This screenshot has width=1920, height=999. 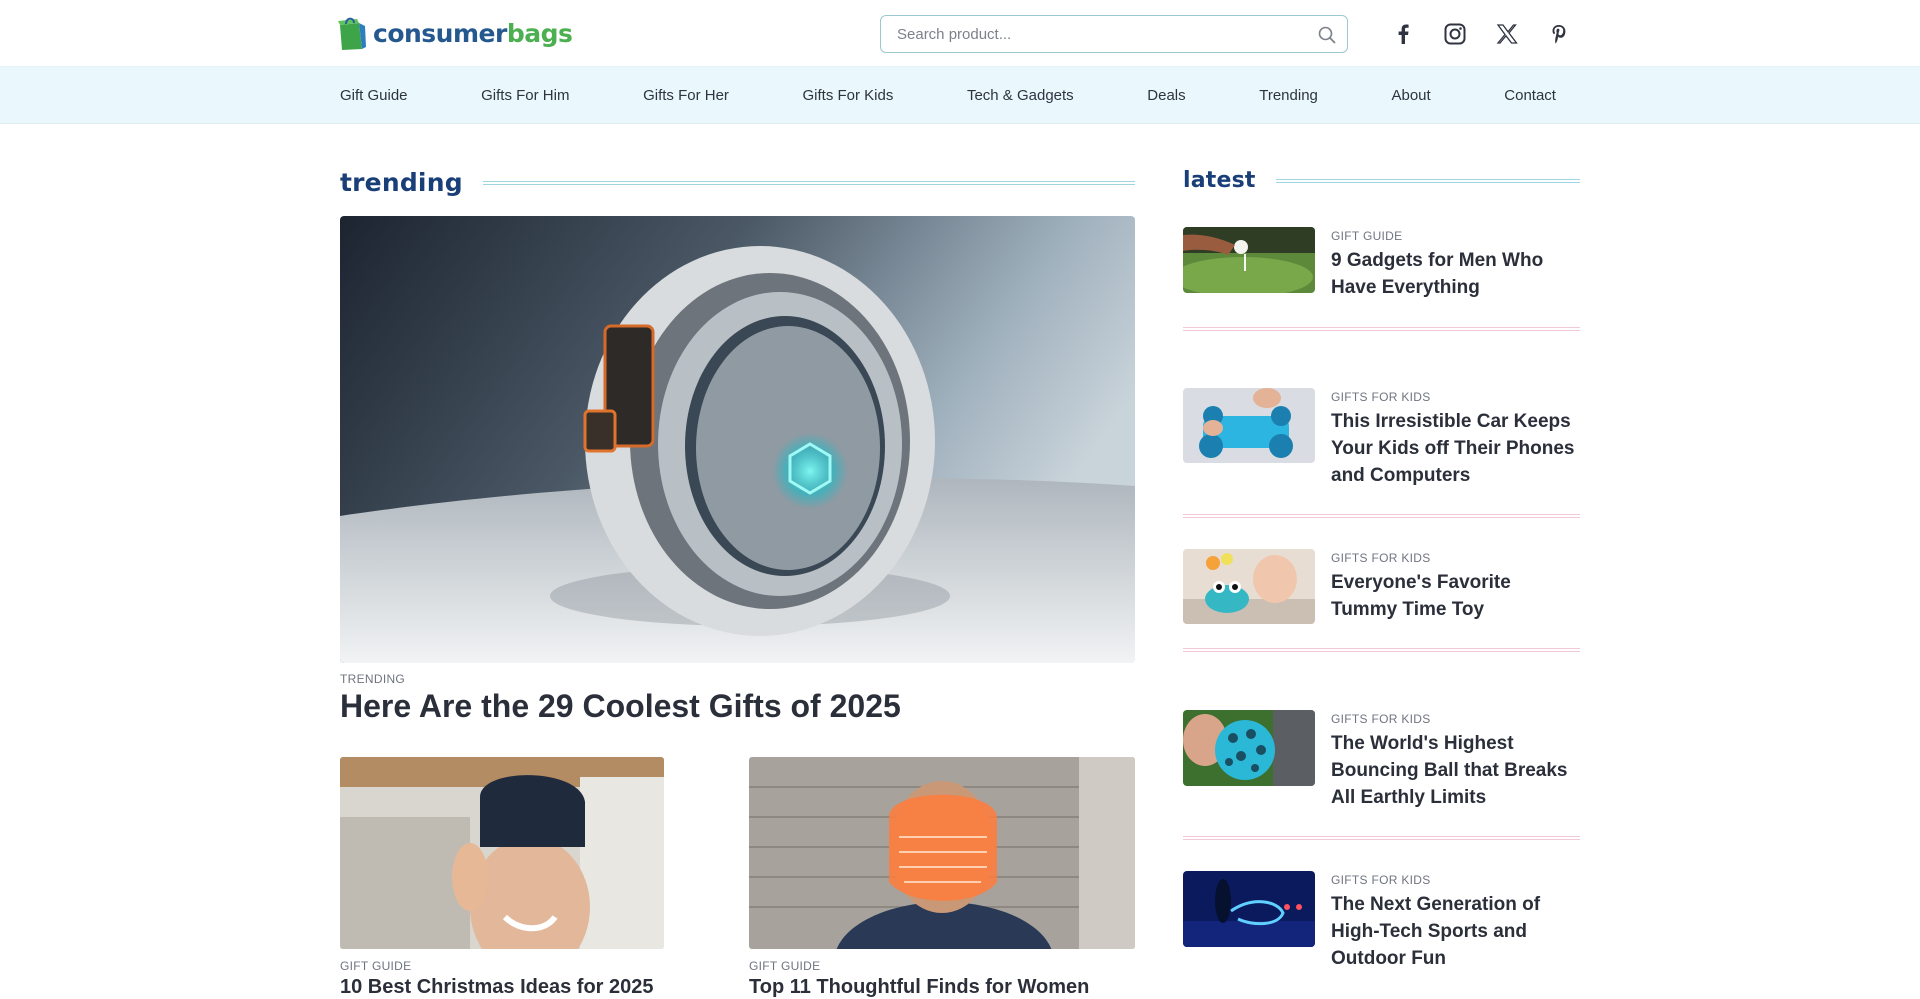 I want to click on card-image-christmas-ideas, so click(x=502, y=853).